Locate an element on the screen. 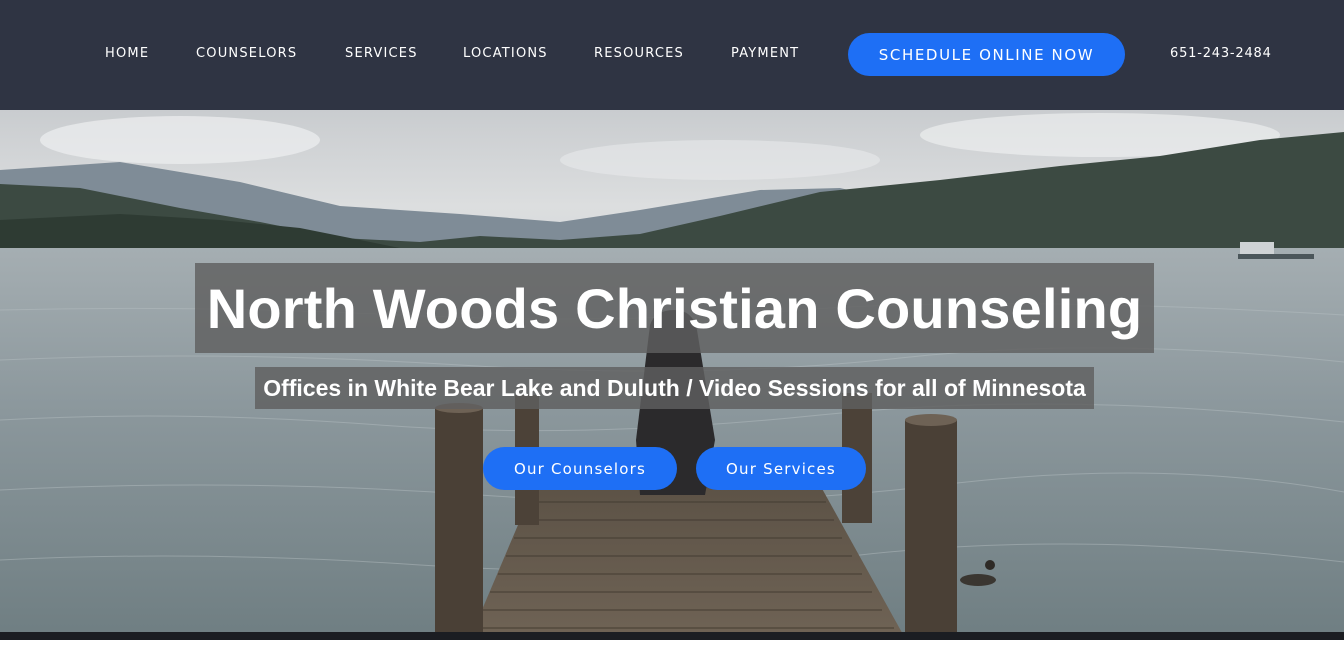  nav-payment-link: PAYMENT is located at coordinates (765, 53).